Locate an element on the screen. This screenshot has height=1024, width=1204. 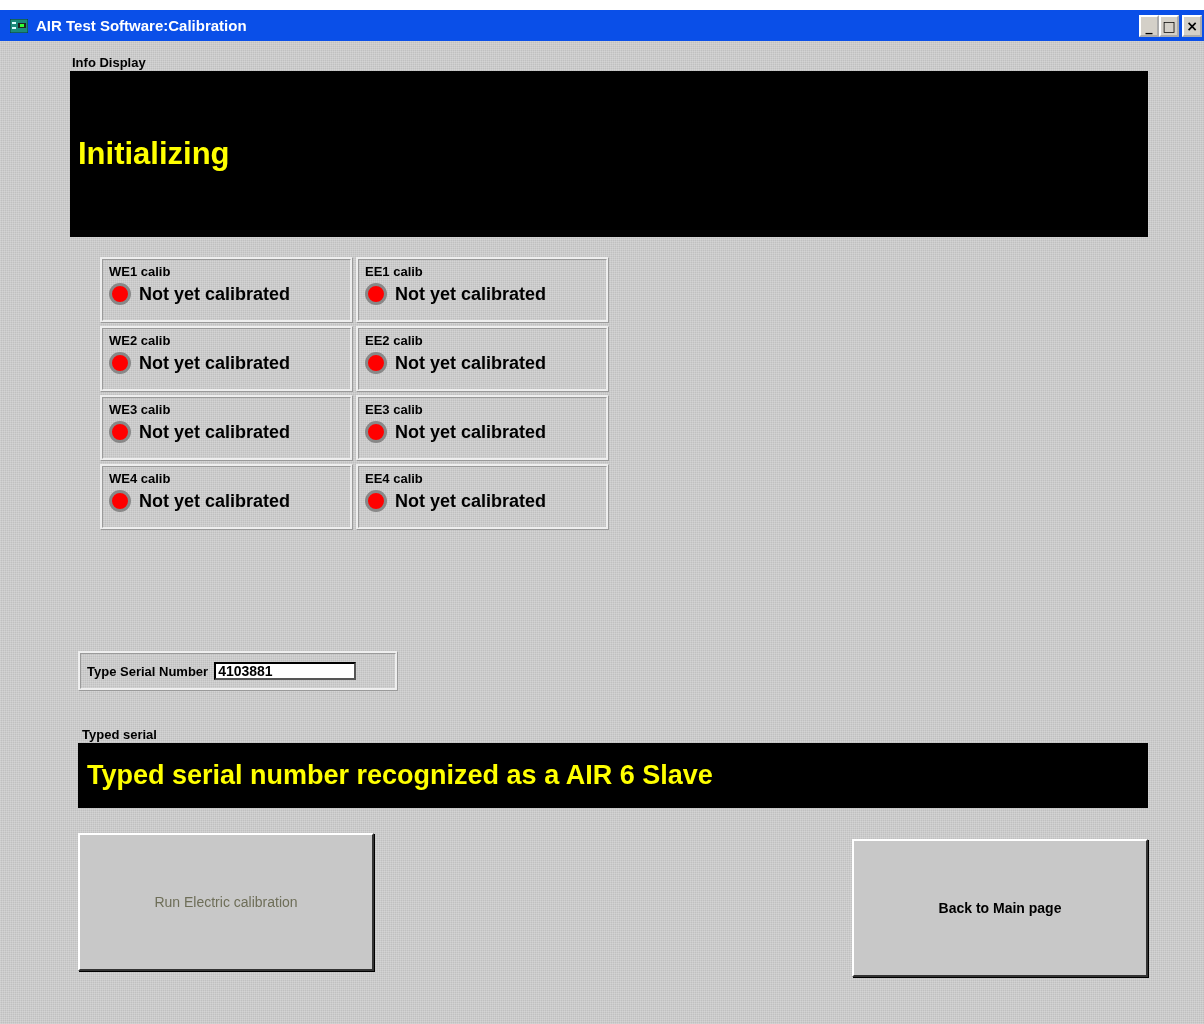
calibration-label: WE4 calib is located at coordinates (140, 478).